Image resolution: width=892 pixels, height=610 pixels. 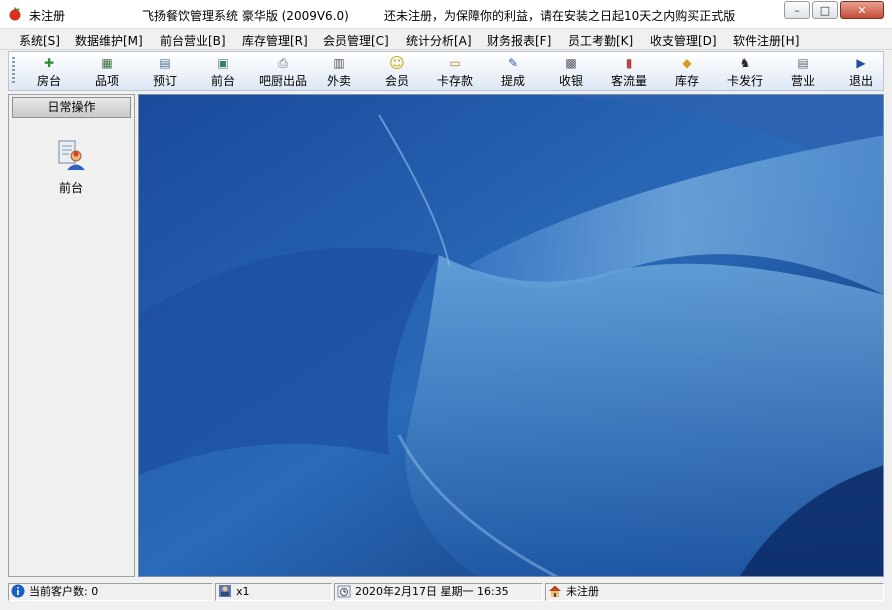 I want to click on info-icon, so click(x=18, y=591).